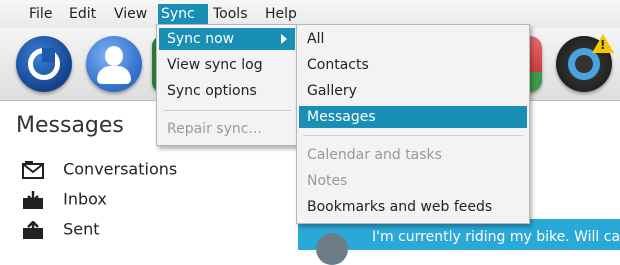 This screenshot has height=265, width=620. What do you see at coordinates (215, 65) in the screenshot?
I see `menu-item-view-sync-log-label: View sync log` at bounding box center [215, 65].